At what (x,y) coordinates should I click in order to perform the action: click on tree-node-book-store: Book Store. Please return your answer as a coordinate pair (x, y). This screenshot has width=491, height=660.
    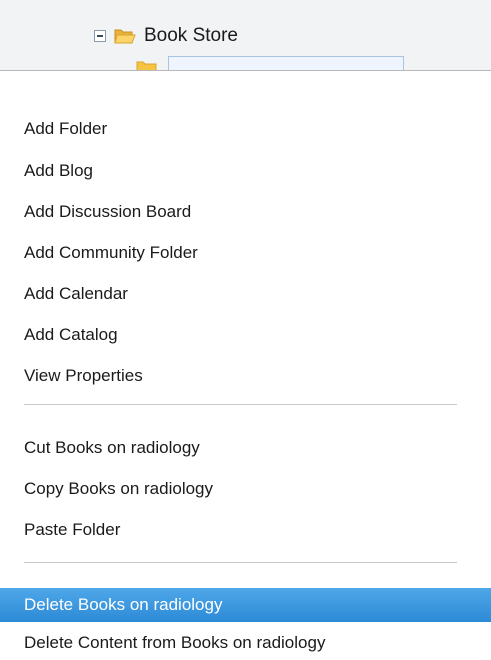
    Looking at the image, I should click on (166, 36).